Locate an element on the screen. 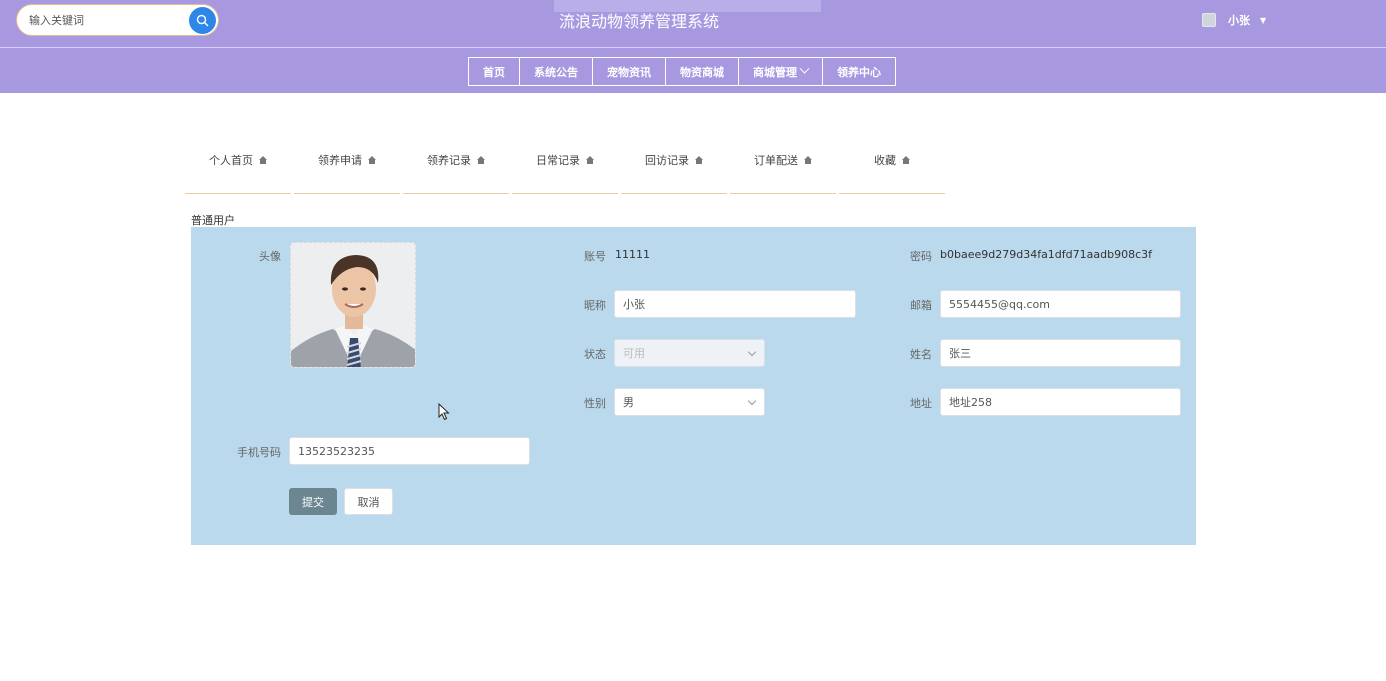 Image resolution: width=1386 pixels, height=681 pixels. top-header: 流浪动物领养管理系统 小张 ▼ is located at coordinates (693, 23).